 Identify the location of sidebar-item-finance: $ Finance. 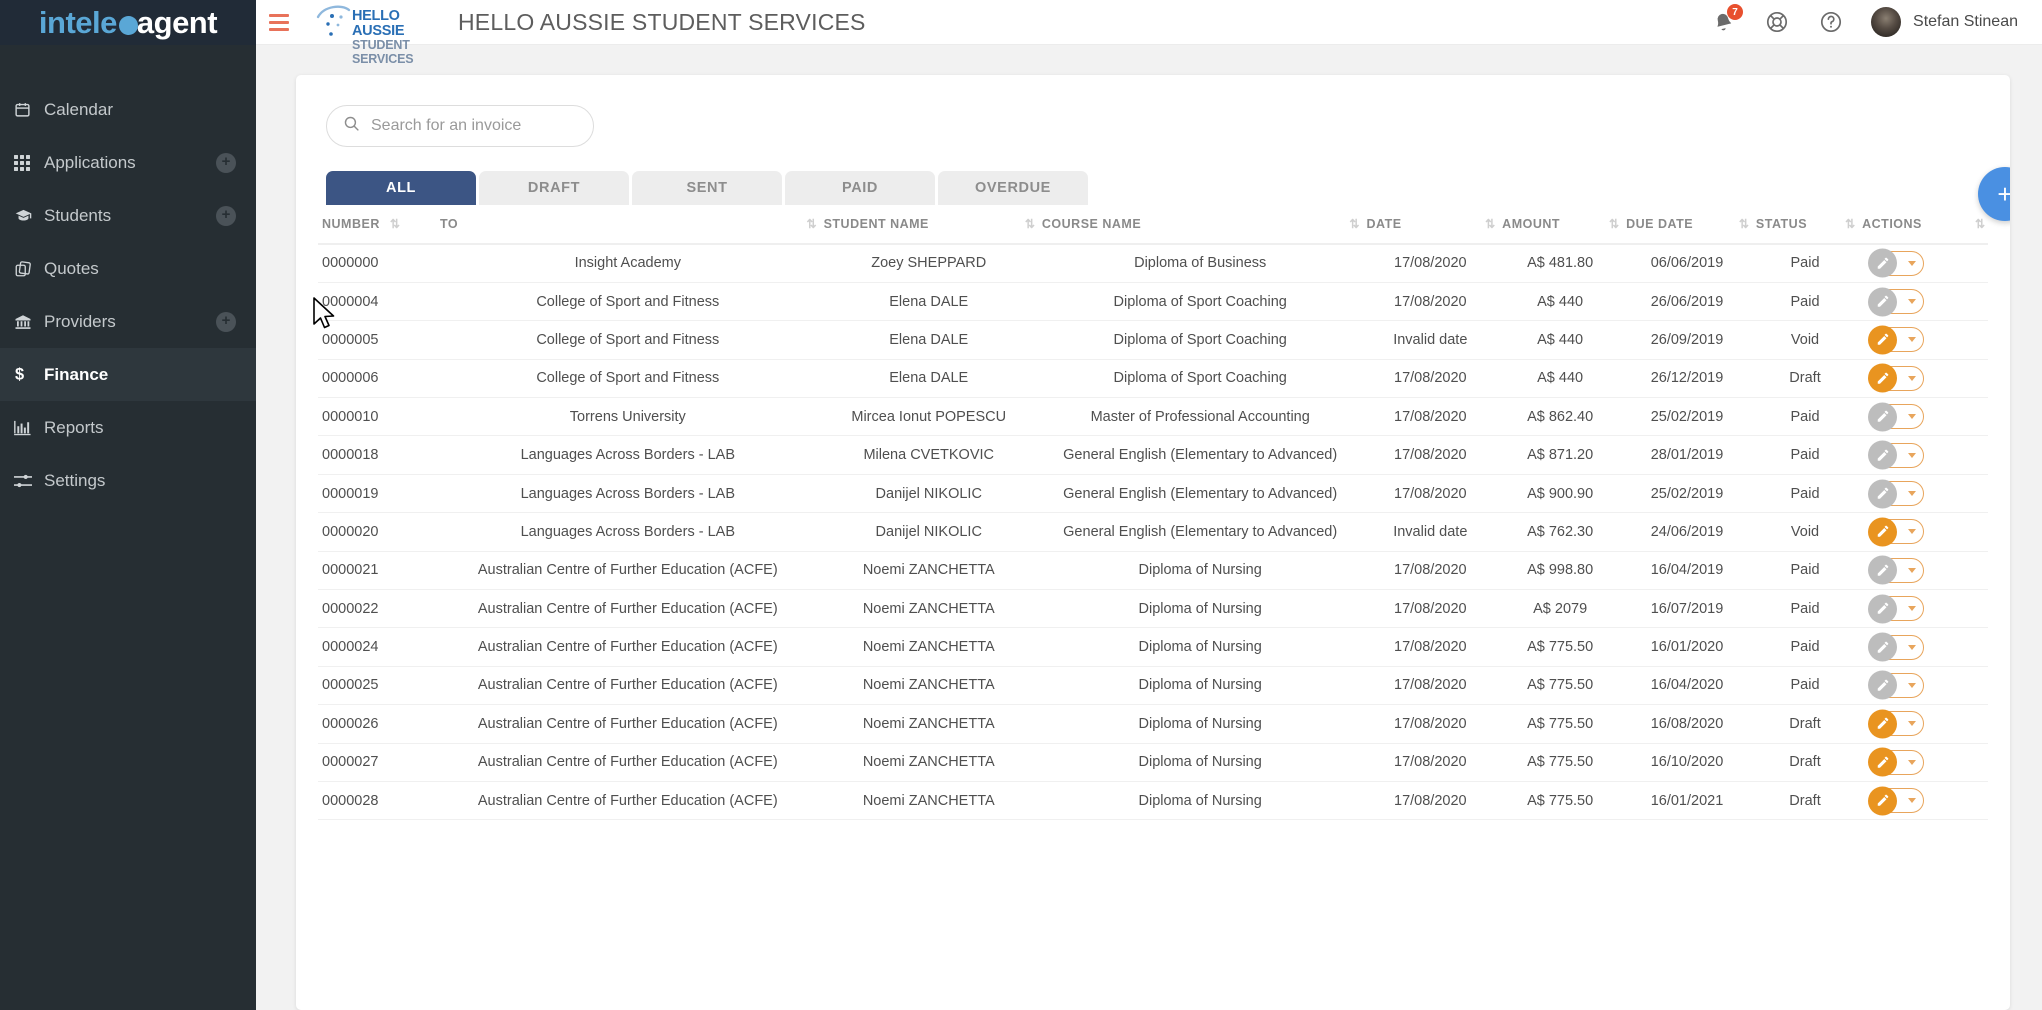
(128, 374).